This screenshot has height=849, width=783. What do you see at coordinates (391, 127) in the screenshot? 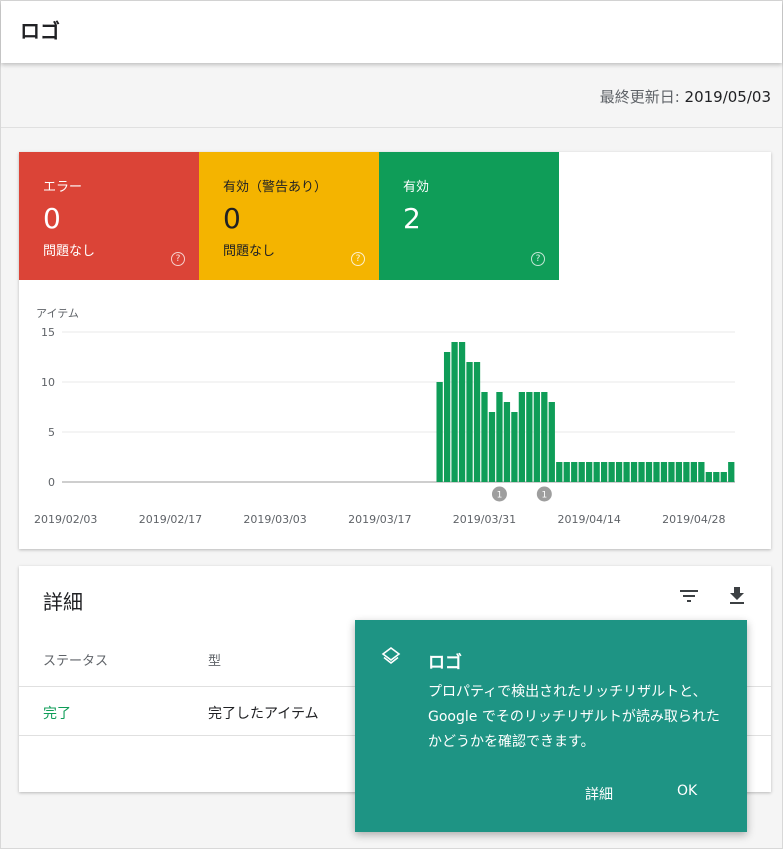
I see `divider` at bounding box center [391, 127].